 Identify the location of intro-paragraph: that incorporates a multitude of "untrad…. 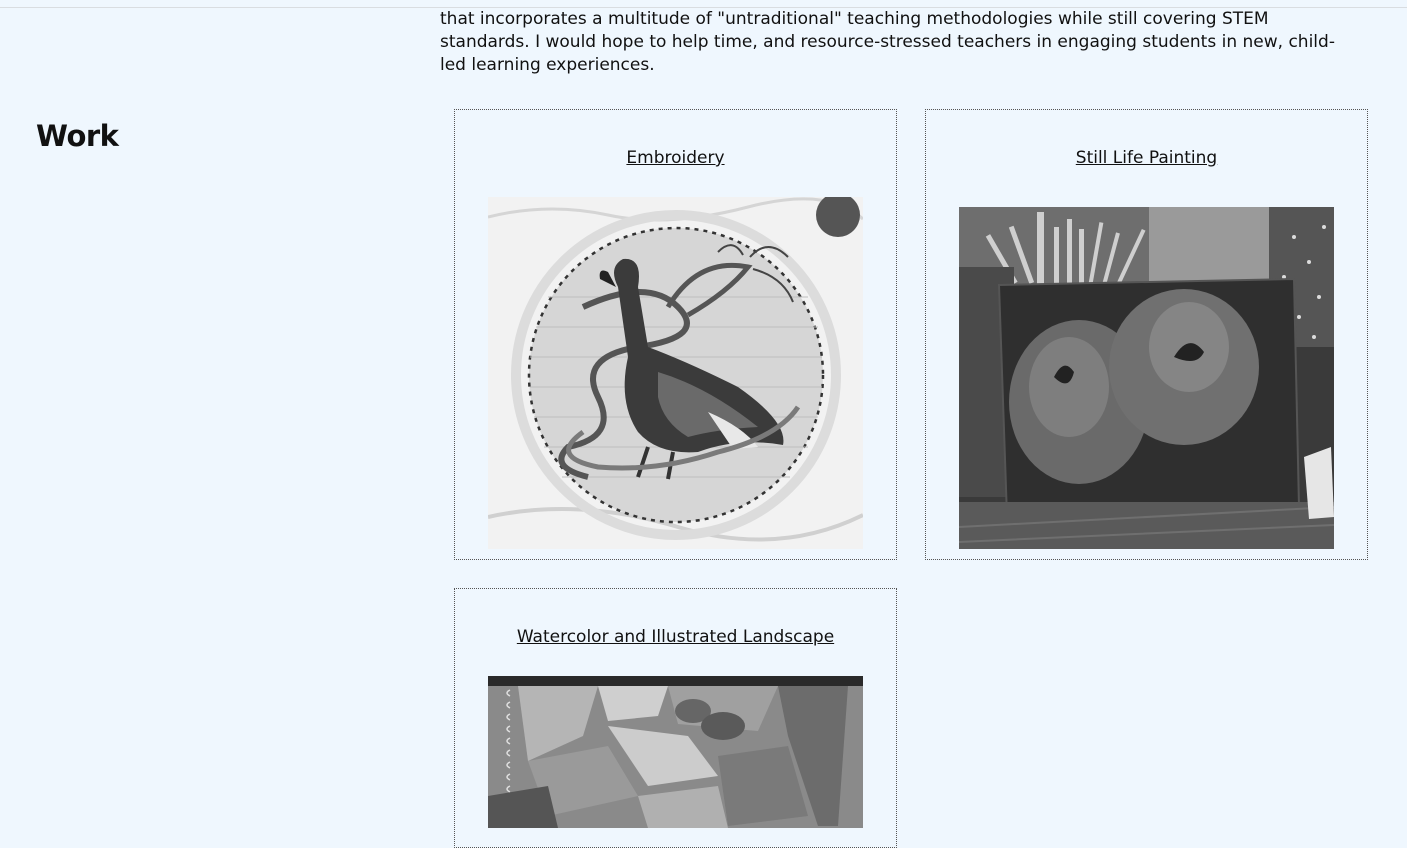
(912, 42).